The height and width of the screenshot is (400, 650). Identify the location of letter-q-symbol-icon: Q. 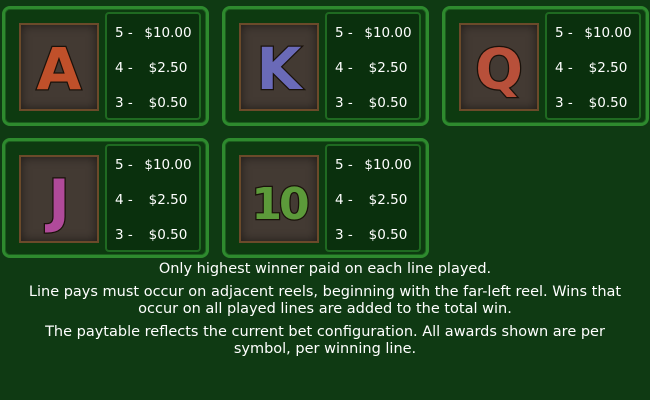
(499, 71).